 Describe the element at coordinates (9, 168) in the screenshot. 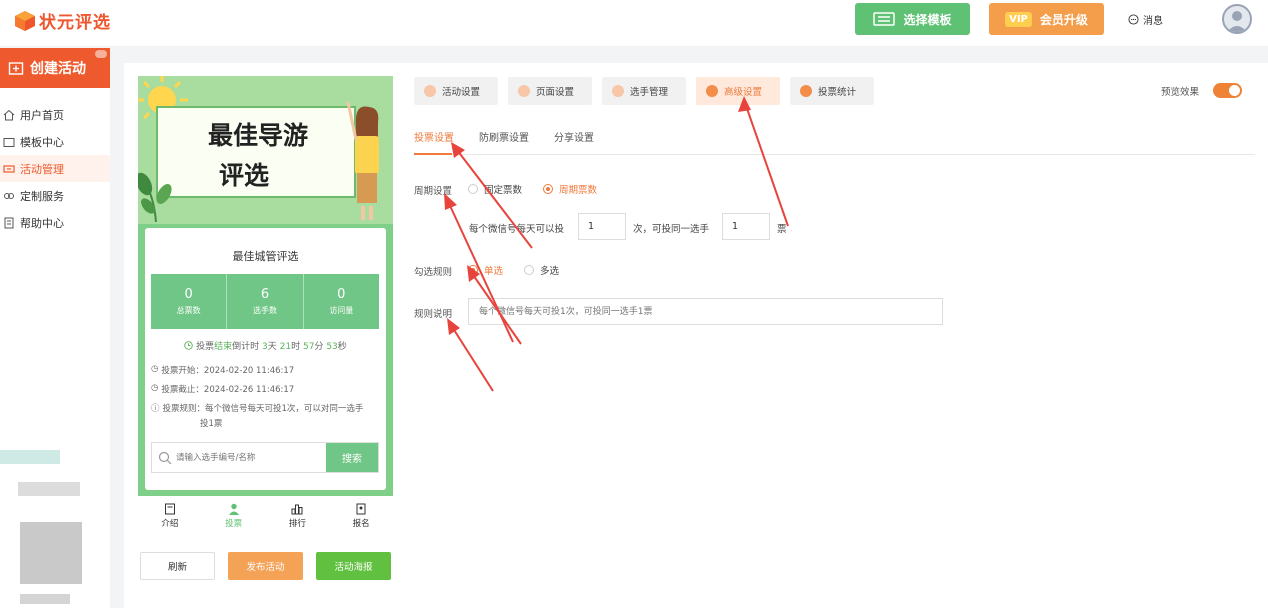

I see `ticket-icon` at that location.